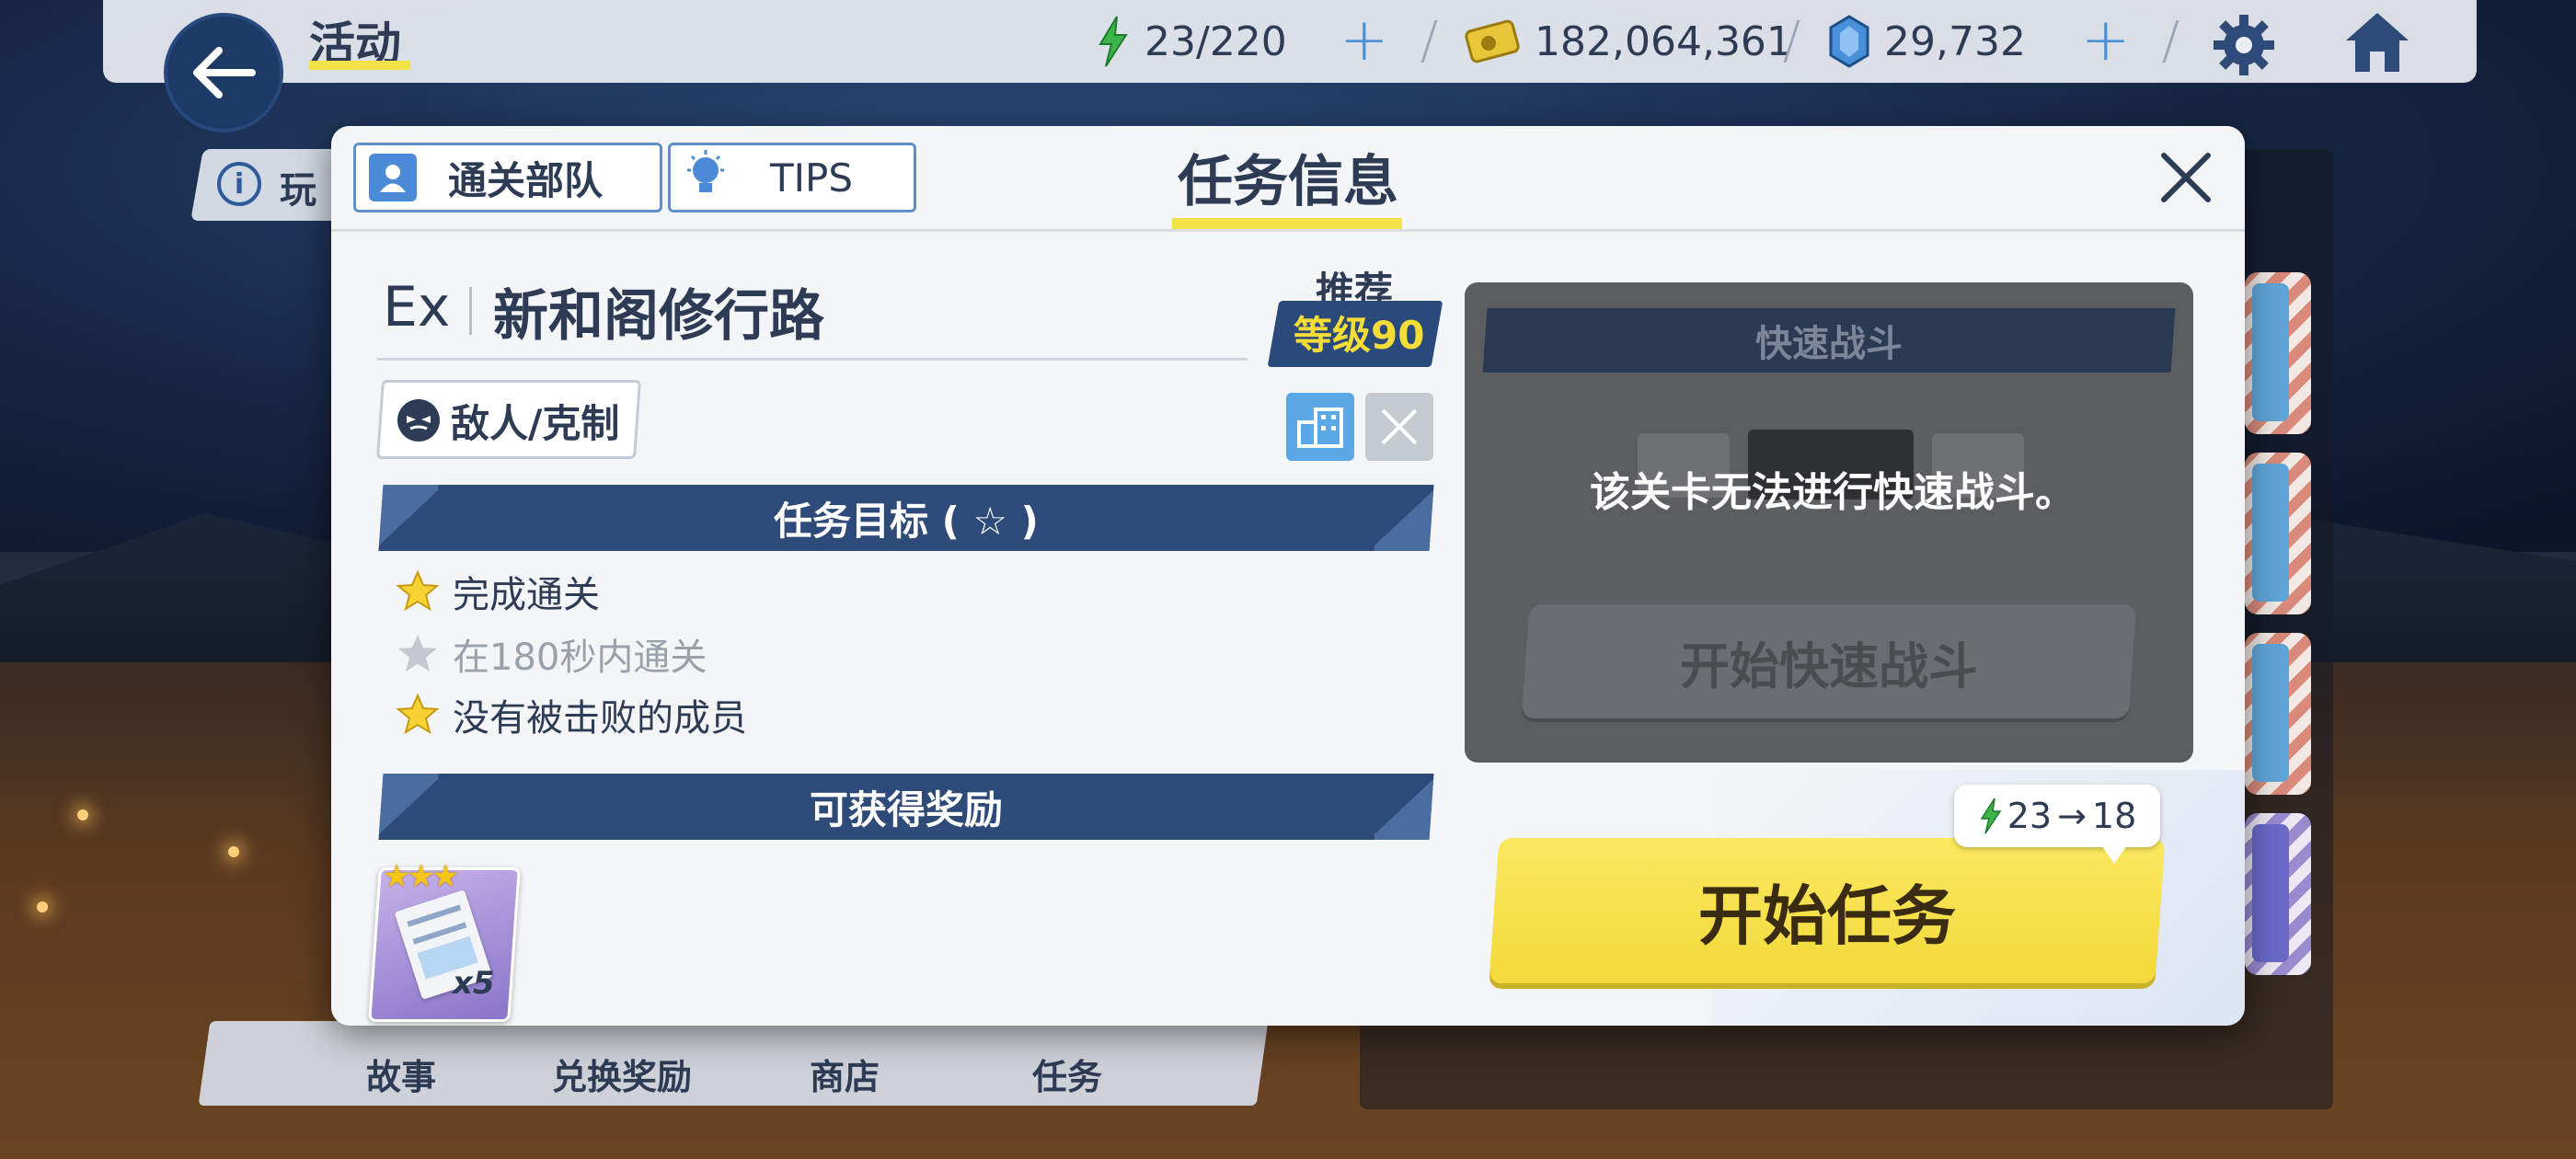 The image size is (2576, 1159). Describe the element at coordinates (470, 311) in the screenshot. I see `stage-divider` at that location.